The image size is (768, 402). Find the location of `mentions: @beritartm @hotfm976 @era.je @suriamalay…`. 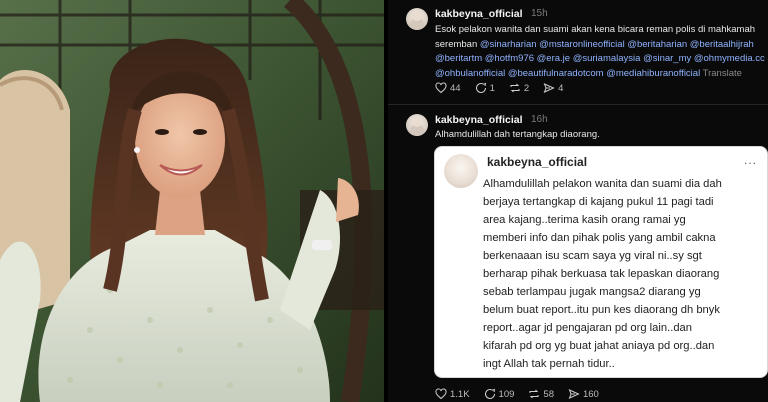

mentions: @beritartm @hotfm976 @era.je @suriamalay… is located at coordinates (600, 58).